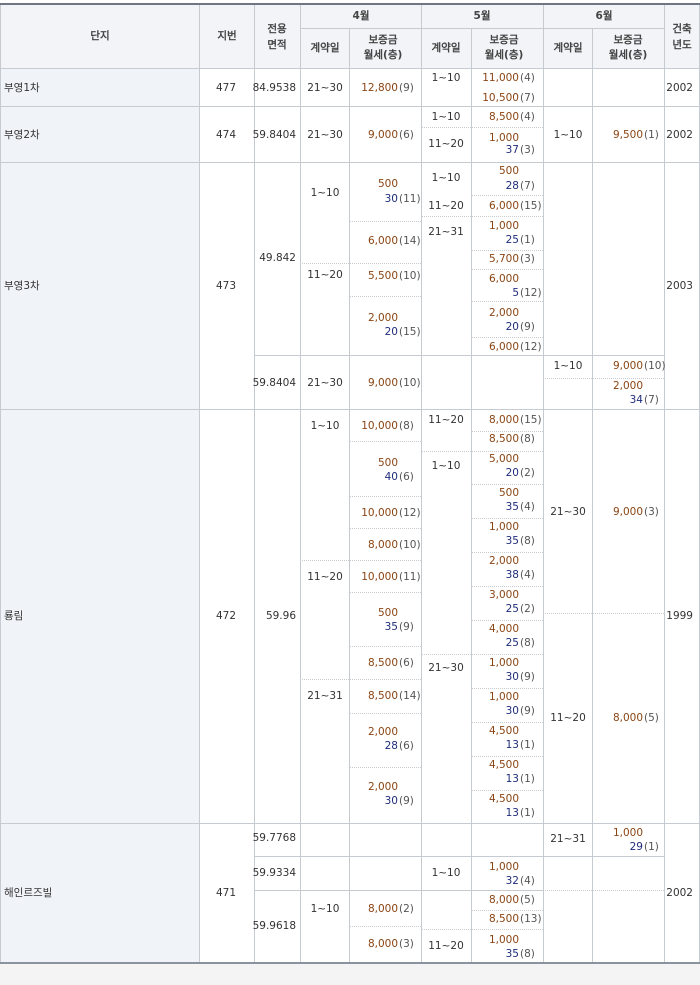 The image size is (700, 985). Describe the element at coordinates (277, 45) in the screenshot. I see `area-column-header: 면적` at that location.